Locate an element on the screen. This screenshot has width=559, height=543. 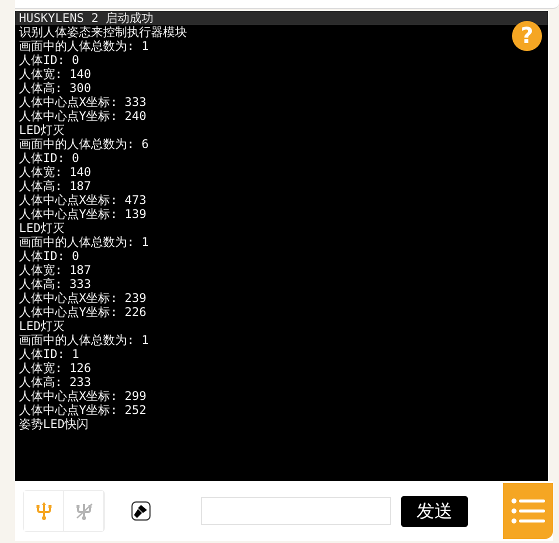
console-line: 人体中心点Y坐标: 139 is located at coordinates (82, 214).